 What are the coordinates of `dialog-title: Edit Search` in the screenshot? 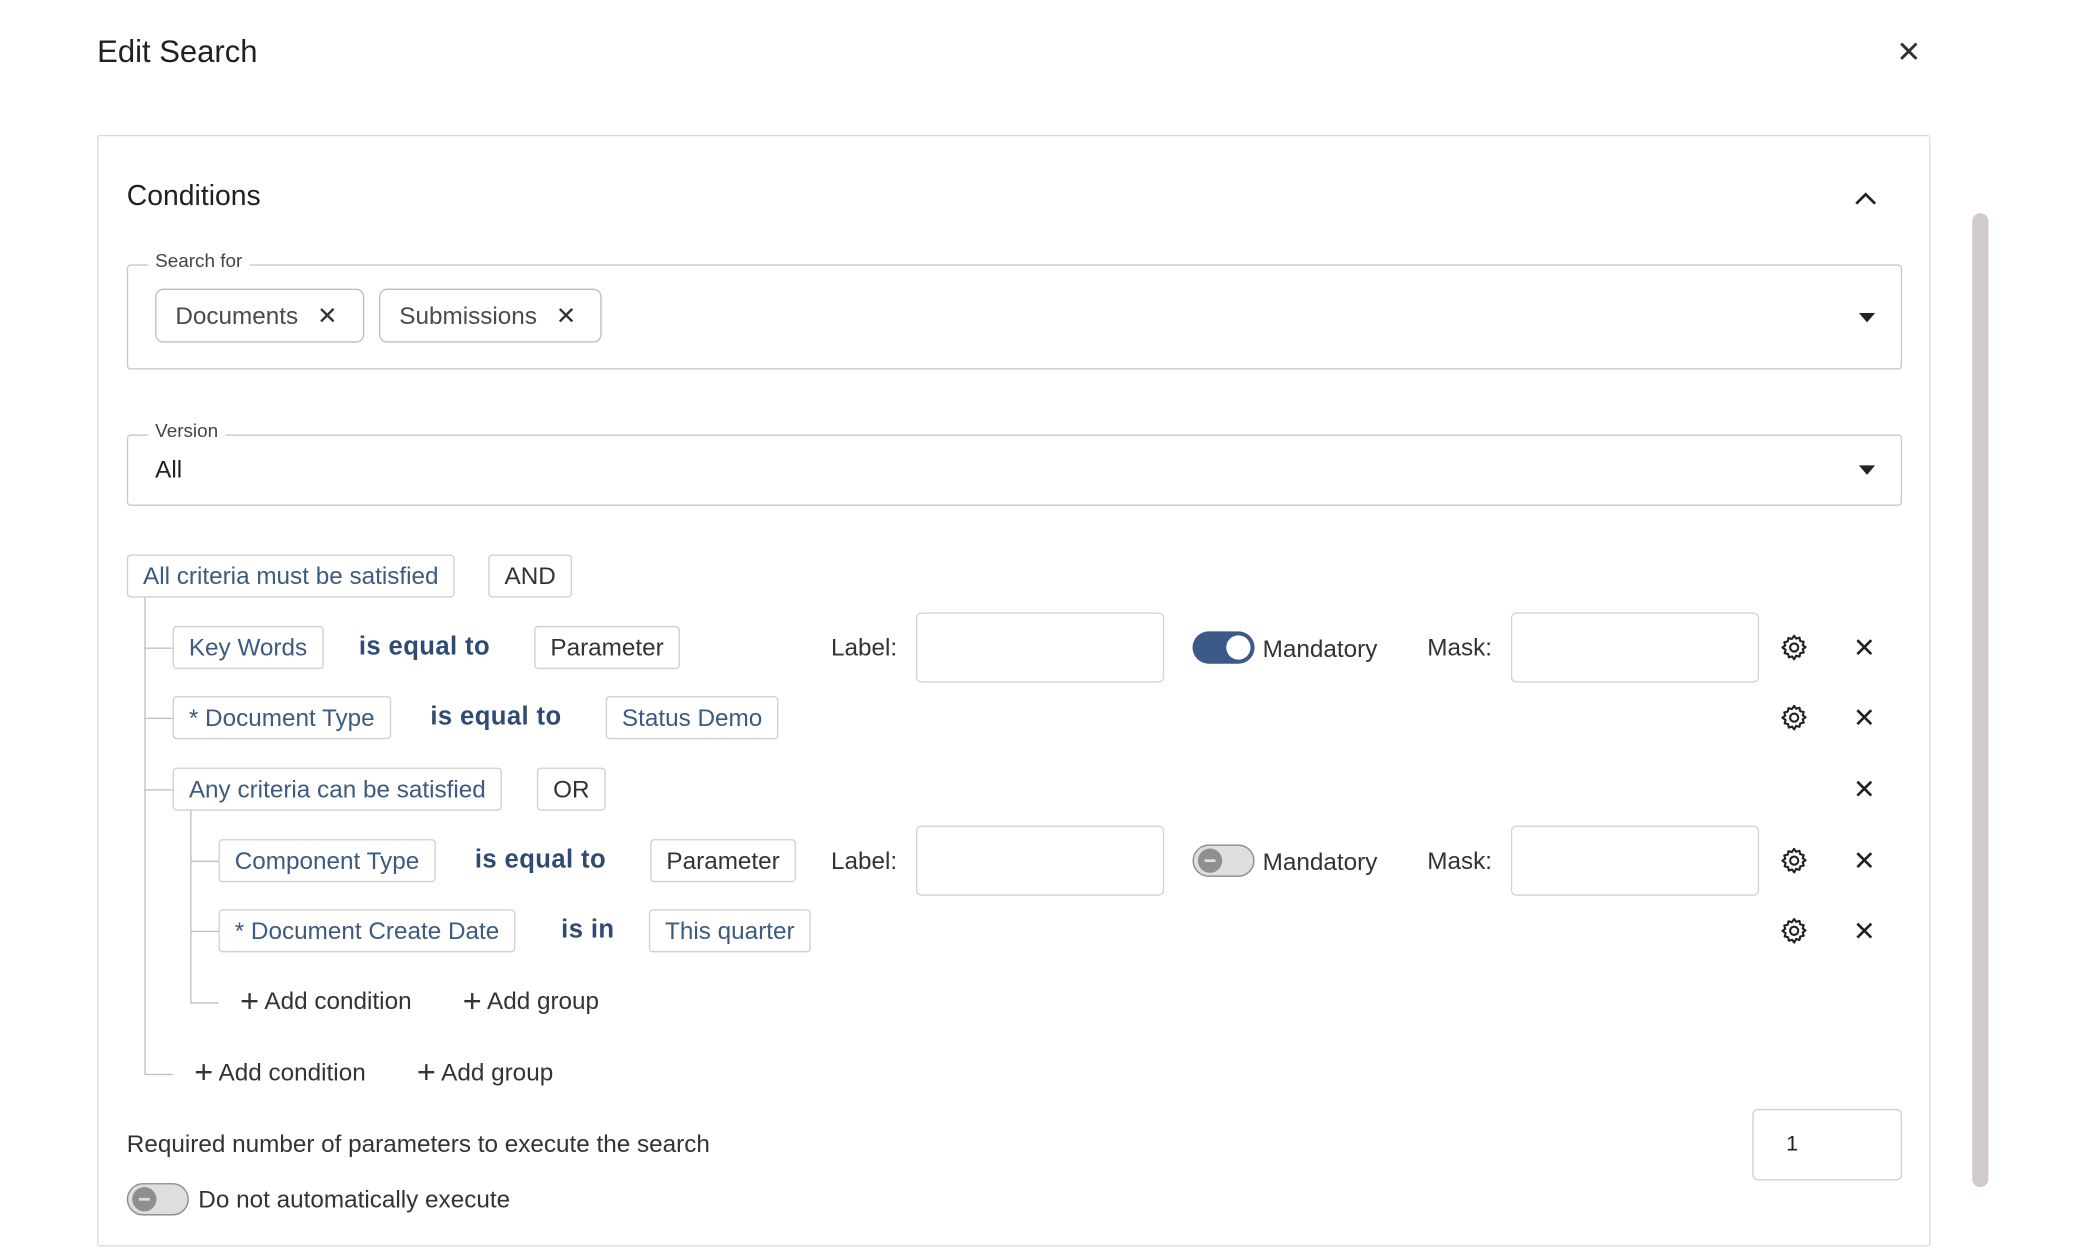 It's located at (177, 51).